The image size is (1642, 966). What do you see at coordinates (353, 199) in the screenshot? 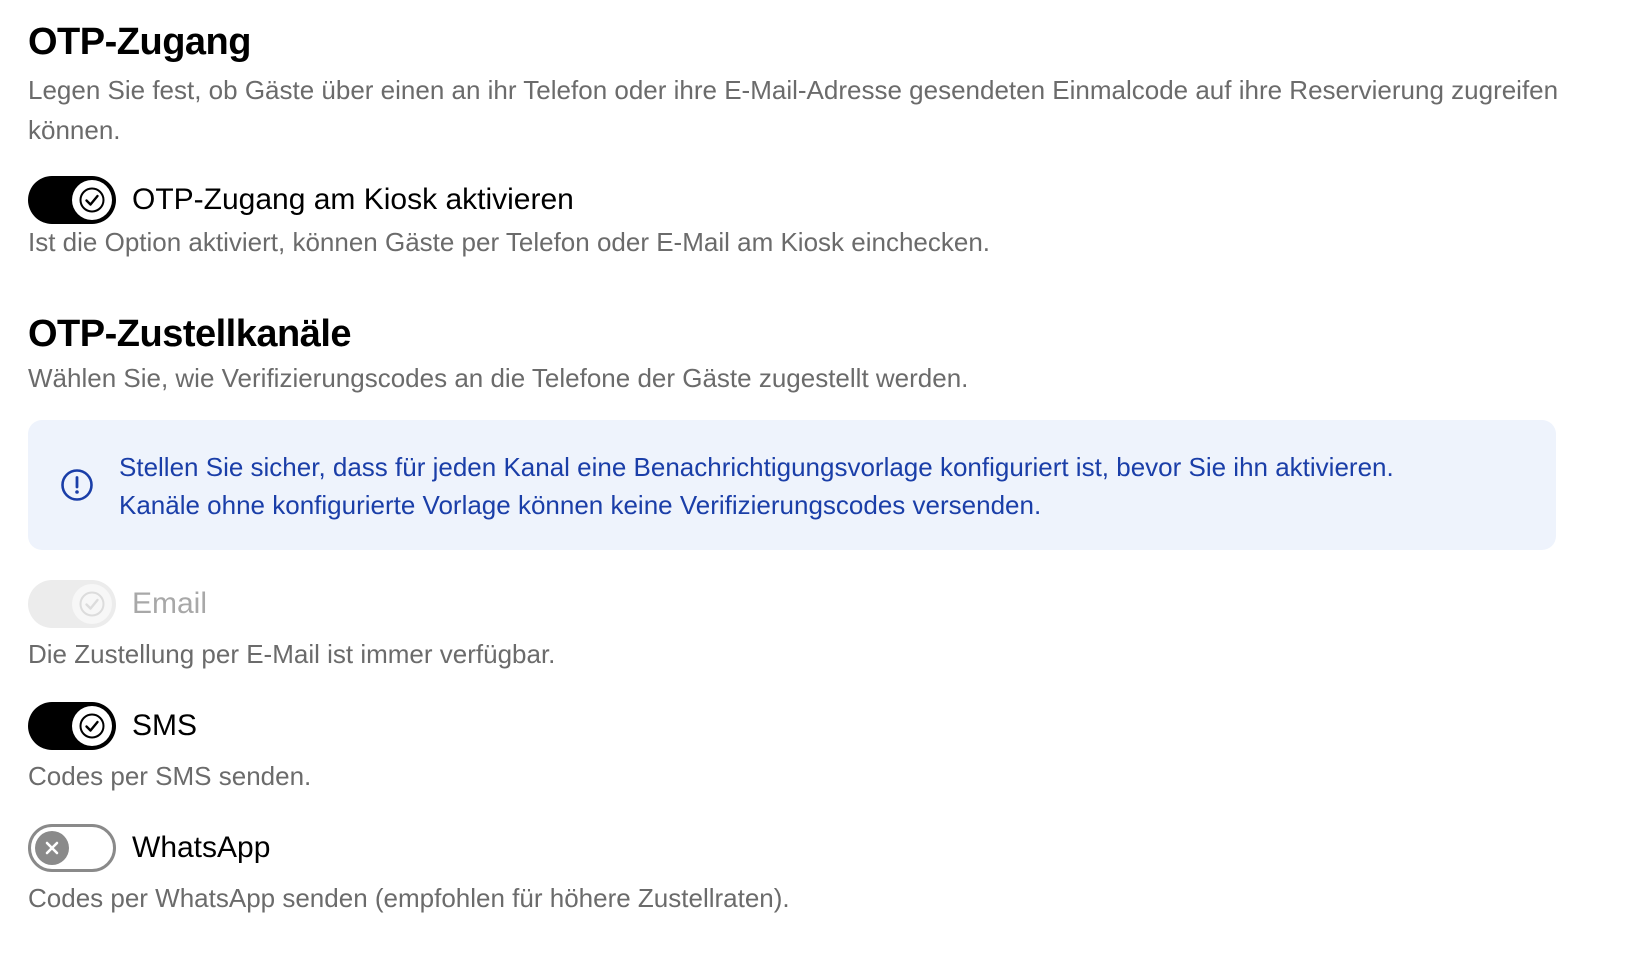
I see `kiosk-otp-toggle-label: OTP-Zugang am Kiosk aktivieren` at bounding box center [353, 199].